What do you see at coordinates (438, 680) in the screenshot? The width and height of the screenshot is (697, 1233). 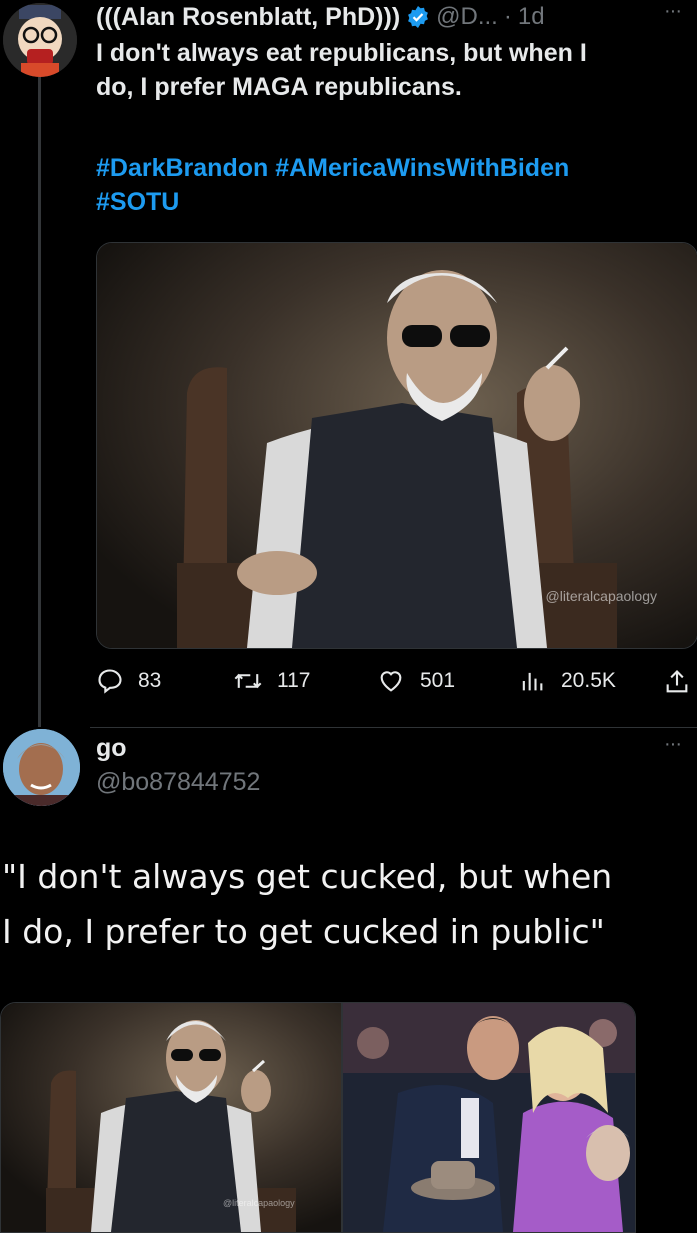 I see `like-count: 501` at bounding box center [438, 680].